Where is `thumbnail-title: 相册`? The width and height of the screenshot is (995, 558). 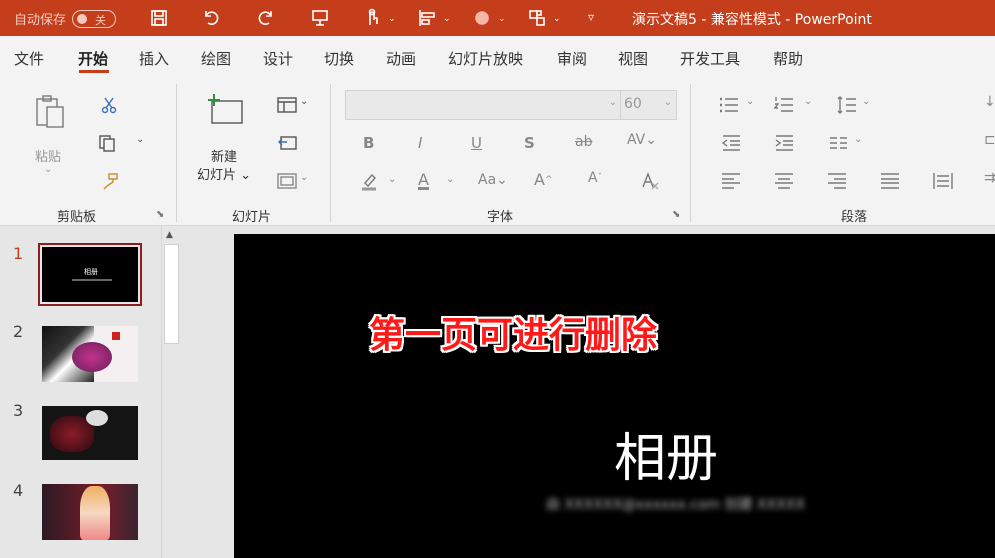
thumbnail-title: 相册 is located at coordinates (91, 272).